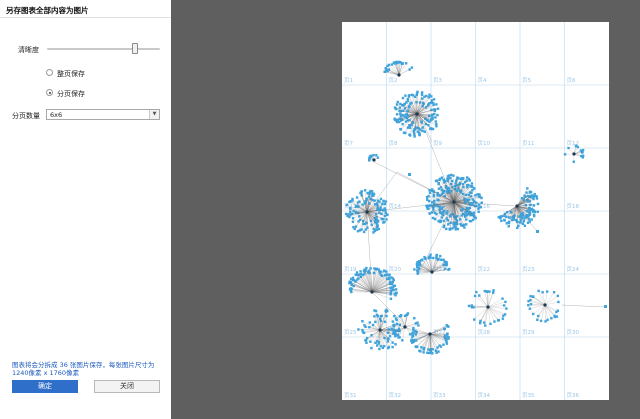 This screenshot has height=419, width=640. Describe the element at coordinates (85, 17) in the screenshot. I see `title-divider` at that location.